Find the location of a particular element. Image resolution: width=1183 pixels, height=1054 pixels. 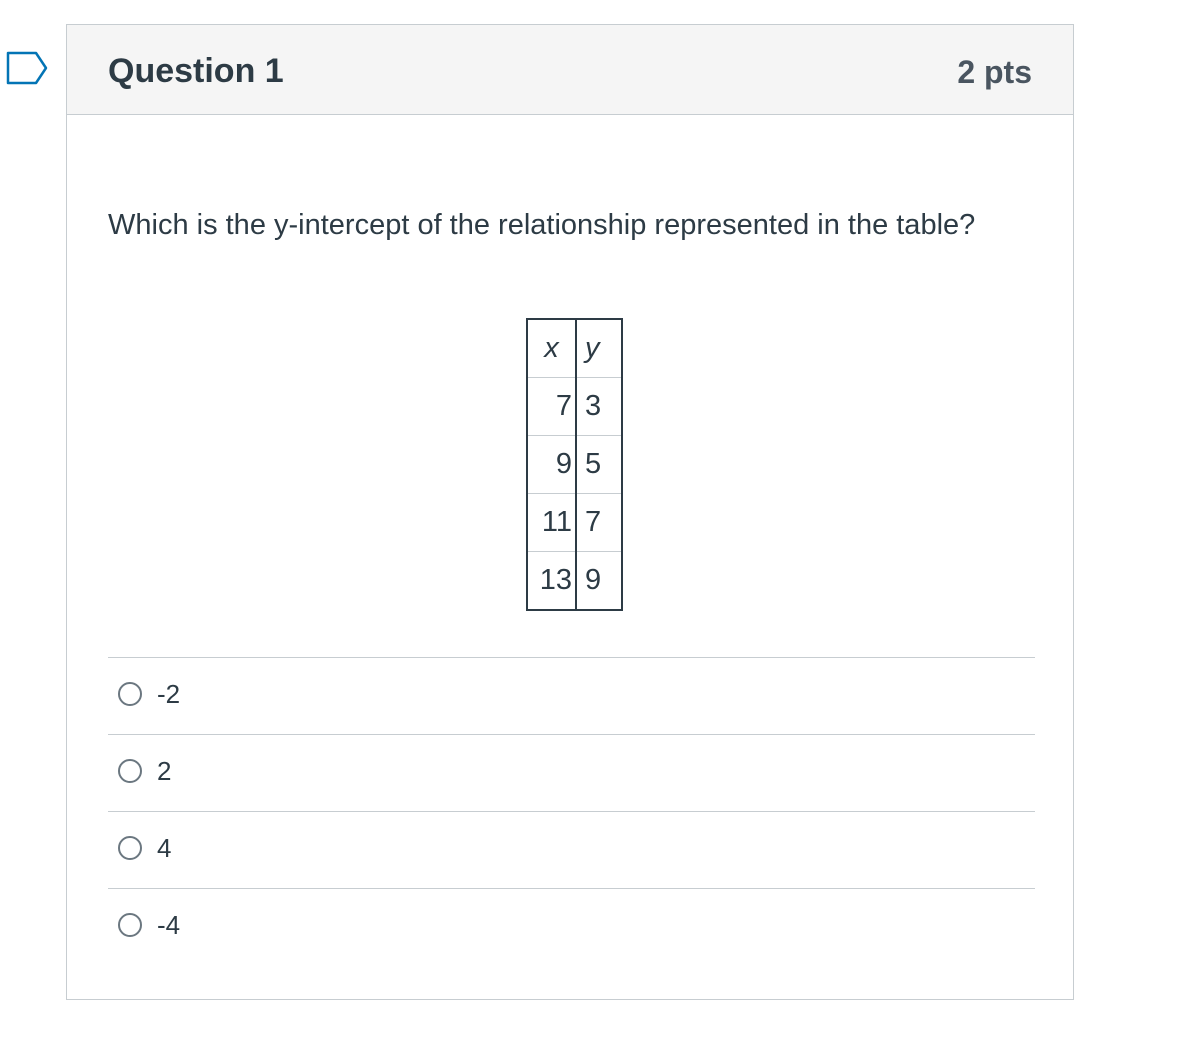

question-points: 2 pts is located at coordinates (994, 72).